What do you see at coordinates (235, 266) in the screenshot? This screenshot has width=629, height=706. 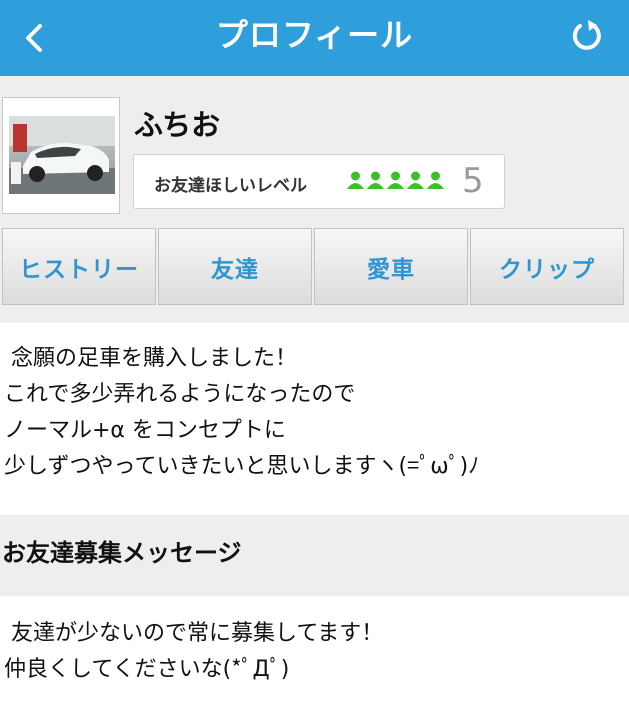 I see `tab-friends: 友達` at bounding box center [235, 266].